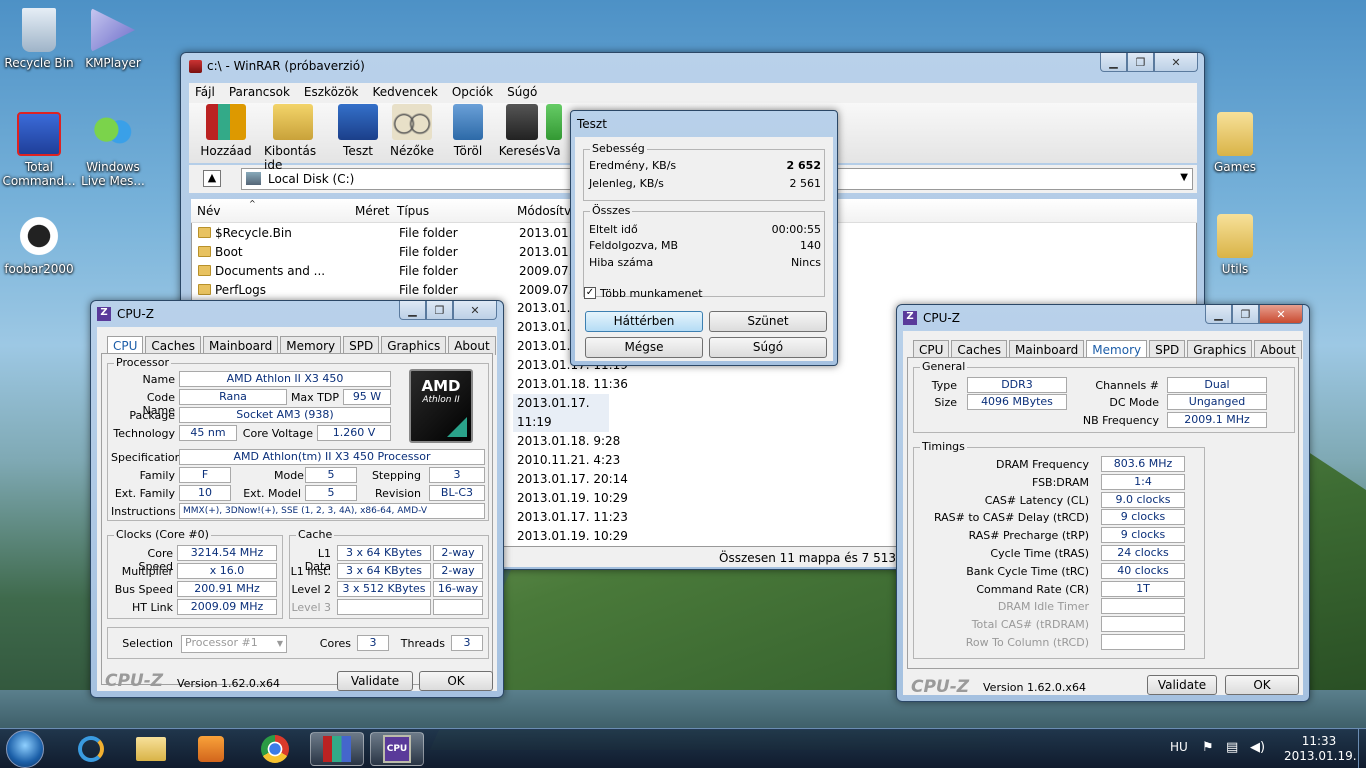 Image resolution: width=1366 pixels, height=768 pixels. What do you see at coordinates (1232, 747) in the screenshot?
I see `network-icon: ▤` at bounding box center [1232, 747].